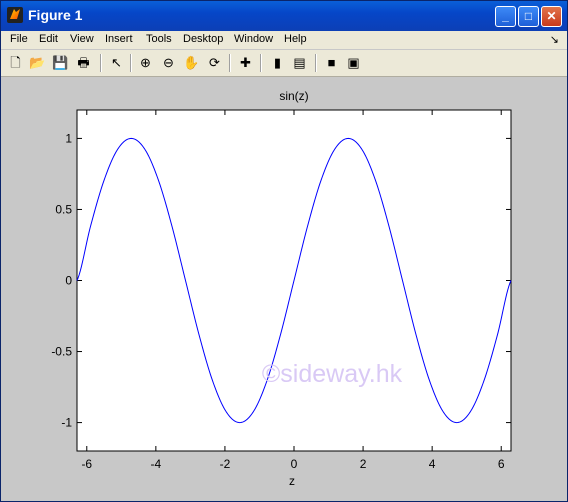 This screenshot has width=568, height=502. I want to click on x-axis-label: z, so click(292, 481).